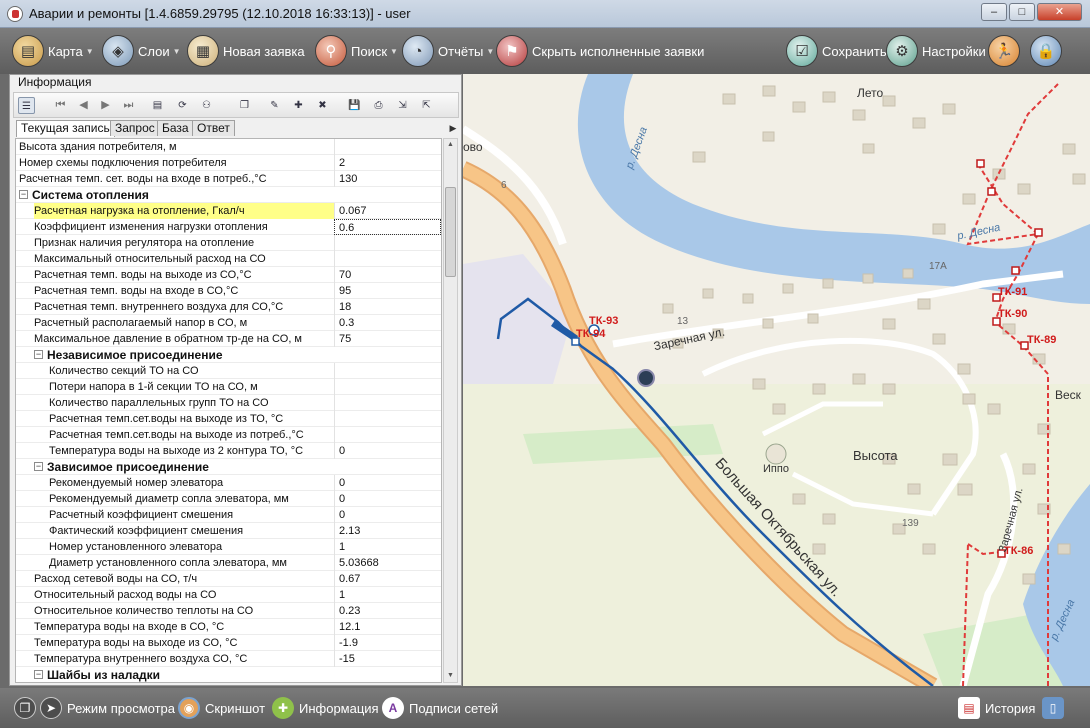 The width and height of the screenshot is (1090, 728). Describe the element at coordinates (228, 371) in the screenshot. I see `property-row: Количество секций ТО на СО` at that location.